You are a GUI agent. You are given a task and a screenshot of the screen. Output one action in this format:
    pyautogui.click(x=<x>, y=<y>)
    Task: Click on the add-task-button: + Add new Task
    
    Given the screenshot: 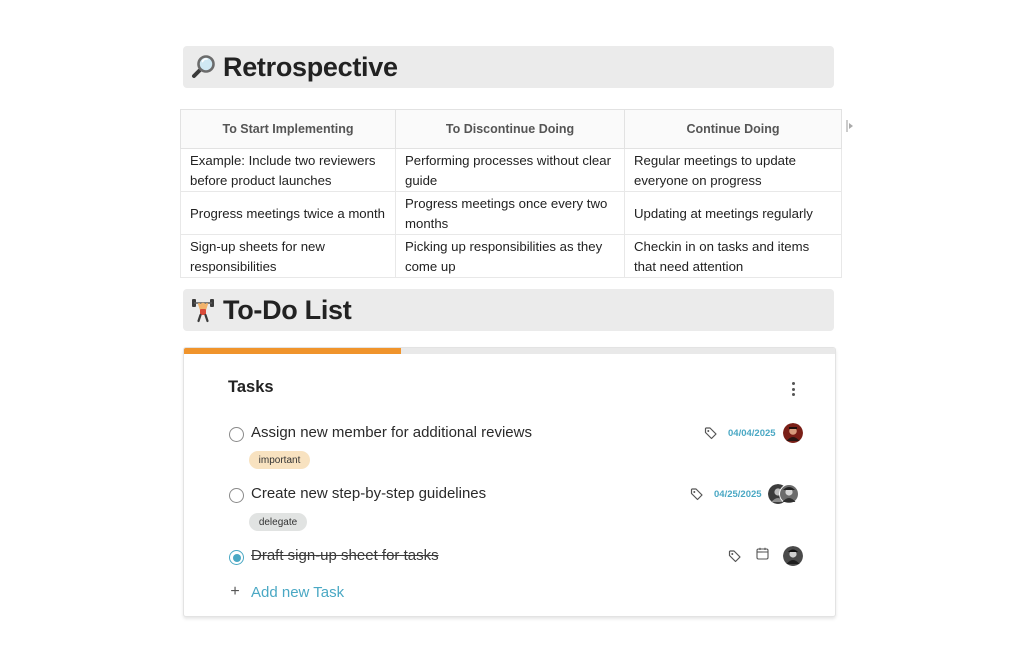 What is the action you would take?
    pyautogui.click(x=286, y=592)
    